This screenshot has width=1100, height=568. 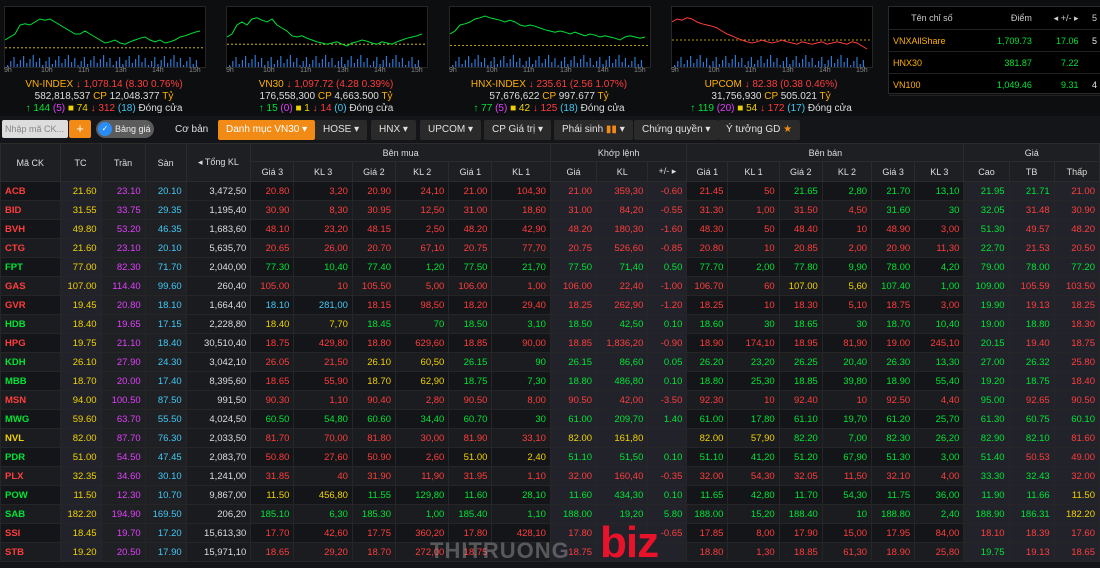 What do you see at coordinates (549, 84) in the screenshot?
I see `index-value-line: HNX-INDEX ↓ 235.61 (2.56 1.07%)` at bounding box center [549, 84].